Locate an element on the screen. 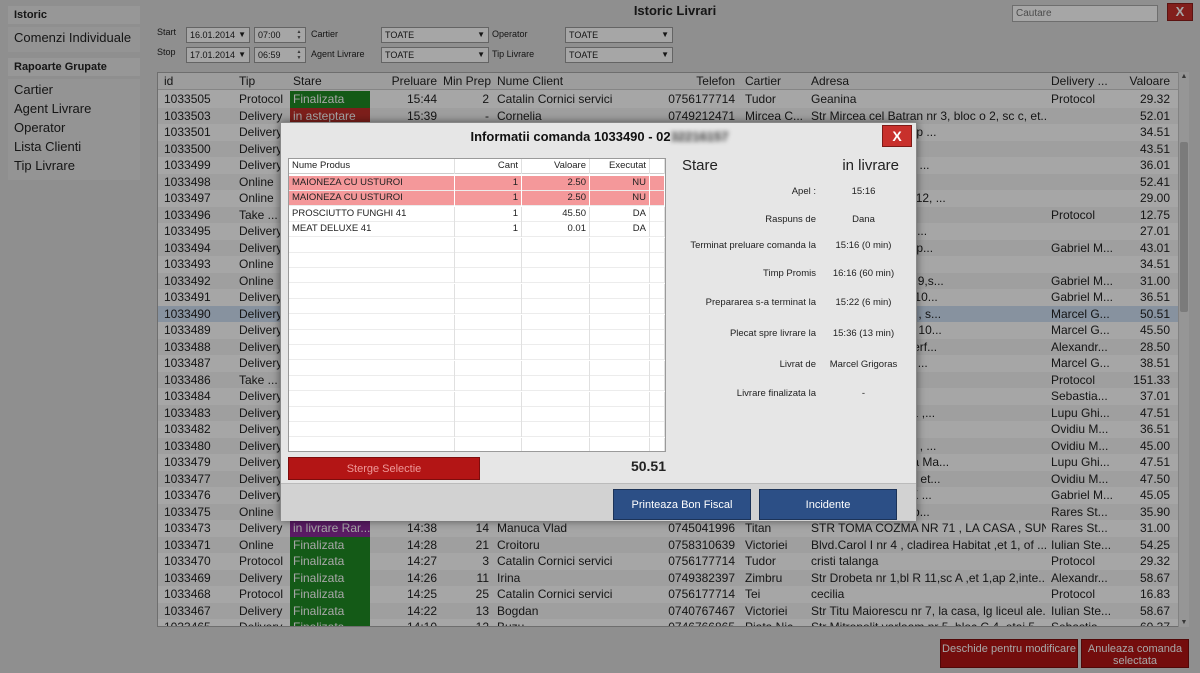 The image size is (1200, 673). products-header: Nume Produs Cant Valoare Executat is located at coordinates (477, 166).